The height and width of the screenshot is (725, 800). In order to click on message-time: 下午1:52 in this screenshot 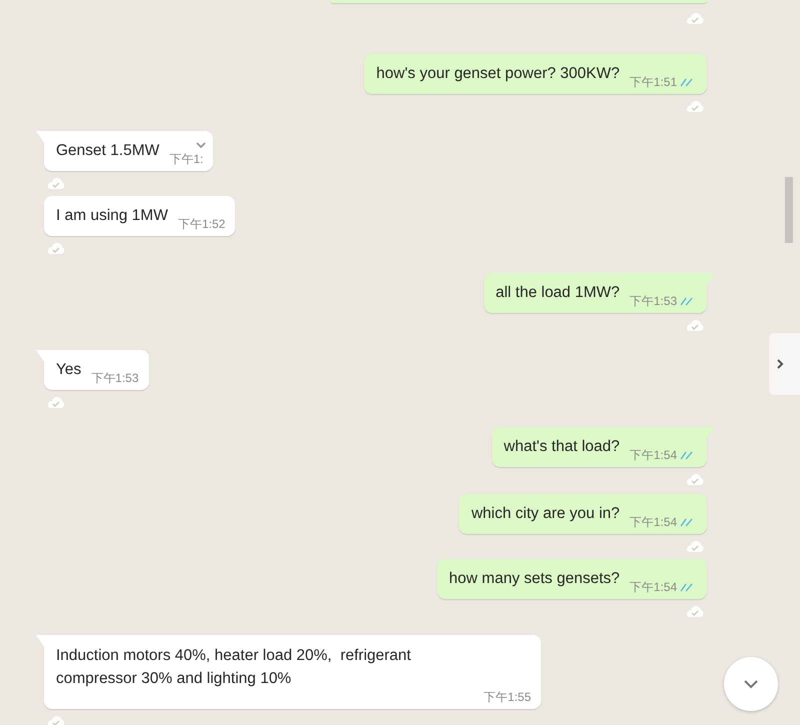, I will do `click(202, 224)`.